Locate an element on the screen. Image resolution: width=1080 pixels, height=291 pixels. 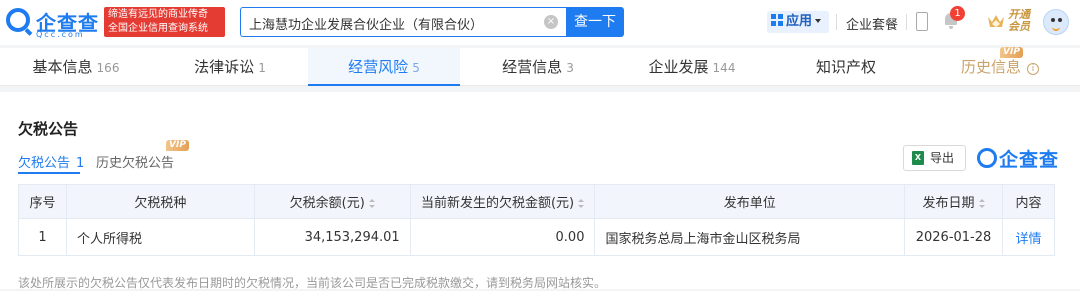
apps-label: 应用 is located at coordinates (799, 21).